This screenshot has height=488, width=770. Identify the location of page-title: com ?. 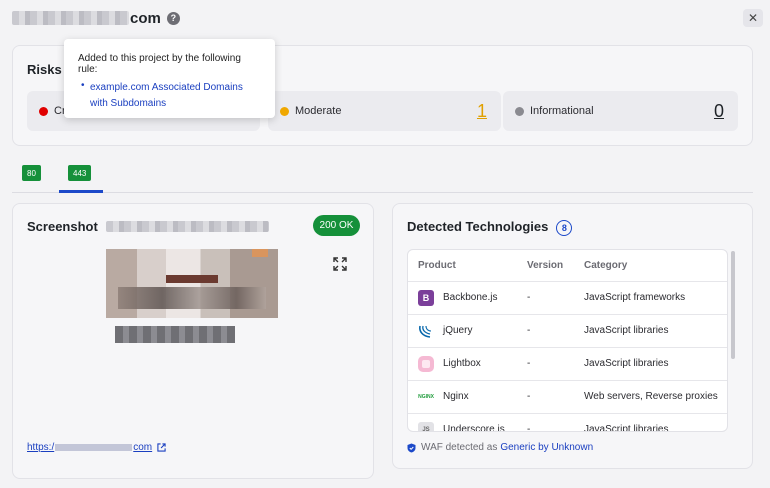
(96, 18).